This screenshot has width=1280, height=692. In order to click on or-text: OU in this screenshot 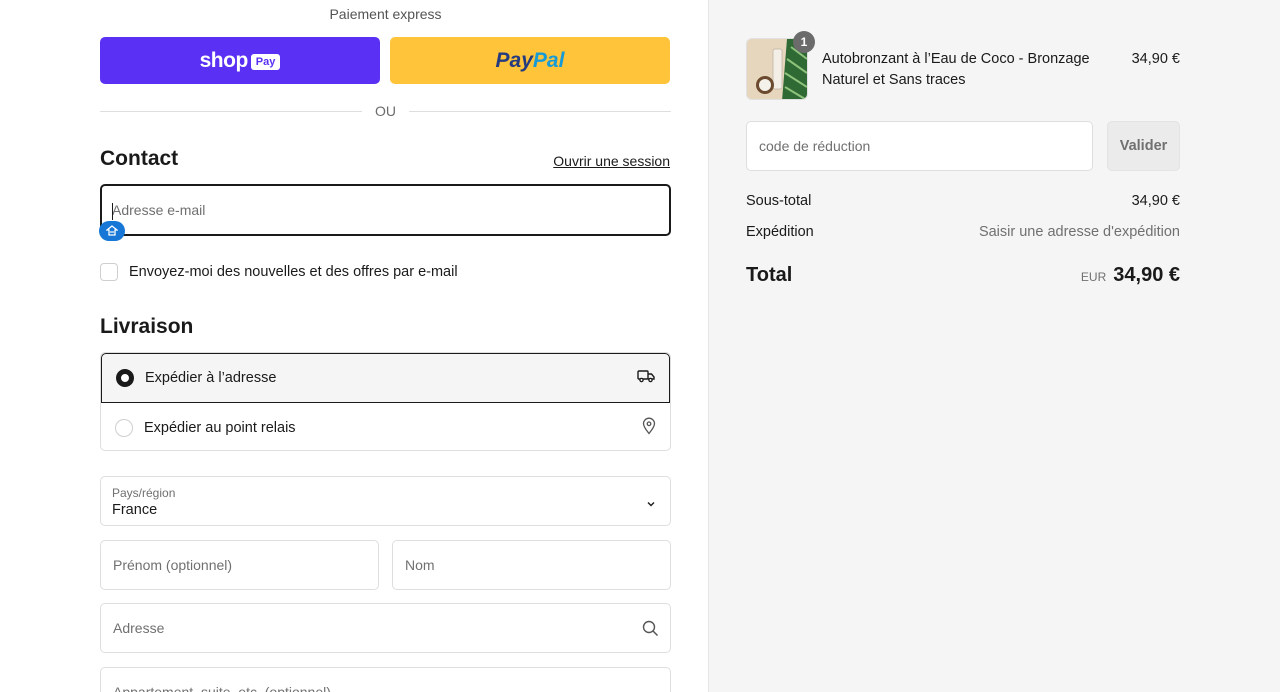, I will do `click(385, 111)`.